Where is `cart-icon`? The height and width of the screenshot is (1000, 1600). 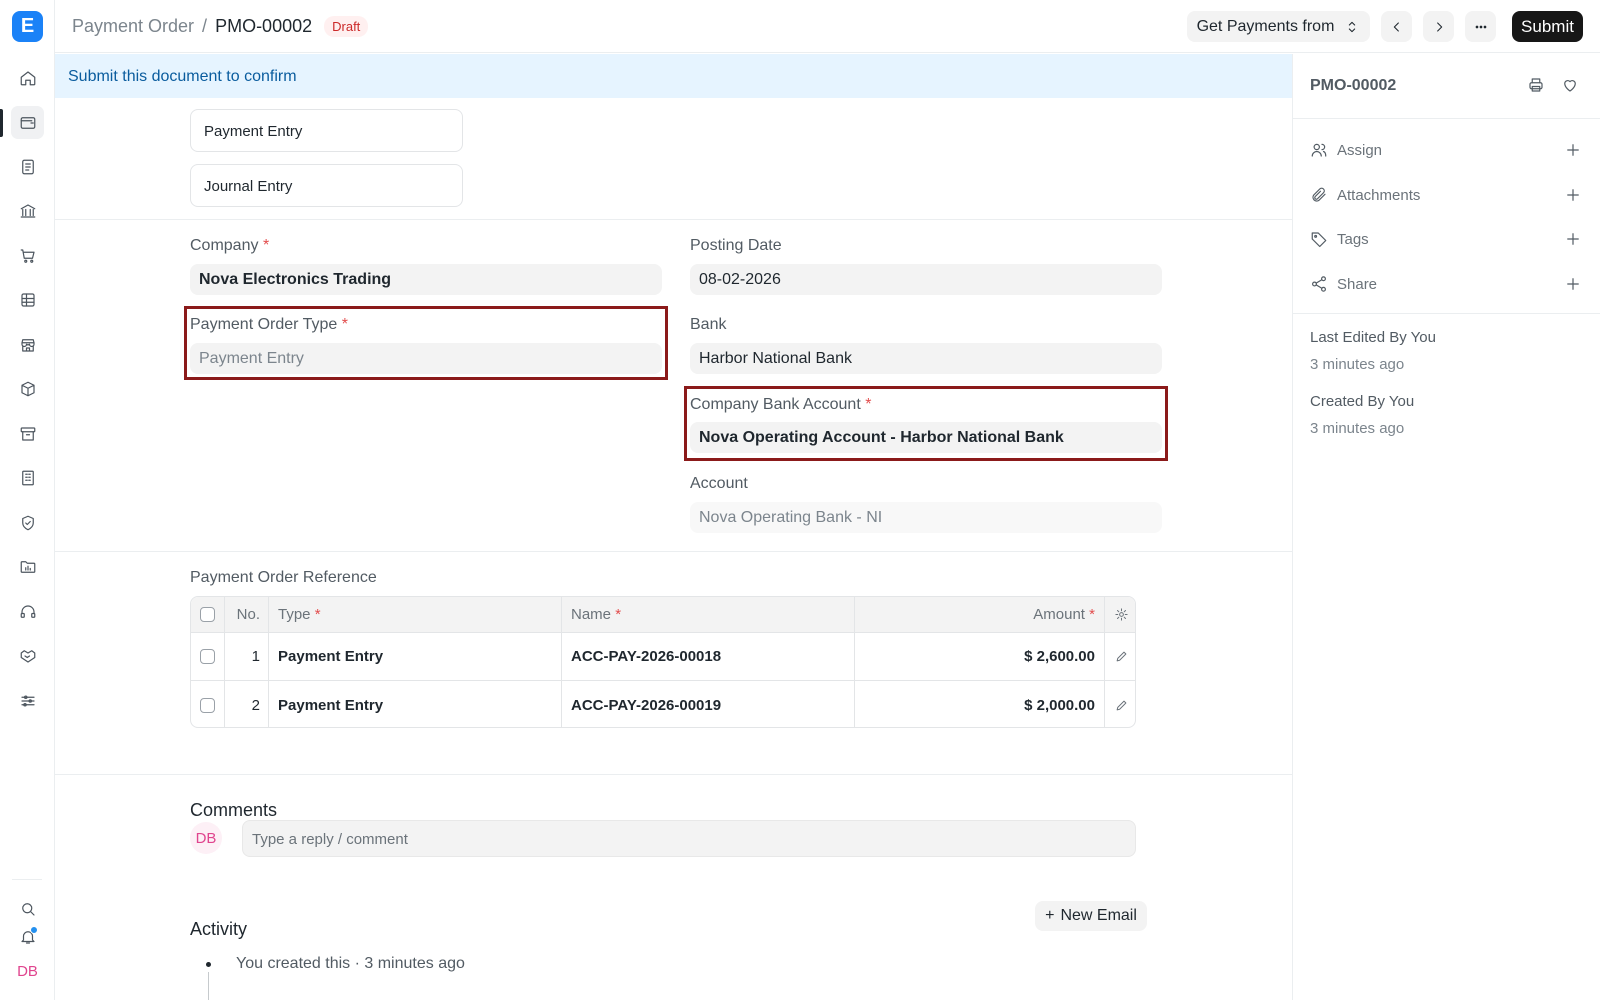 cart-icon is located at coordinates (27, 255).